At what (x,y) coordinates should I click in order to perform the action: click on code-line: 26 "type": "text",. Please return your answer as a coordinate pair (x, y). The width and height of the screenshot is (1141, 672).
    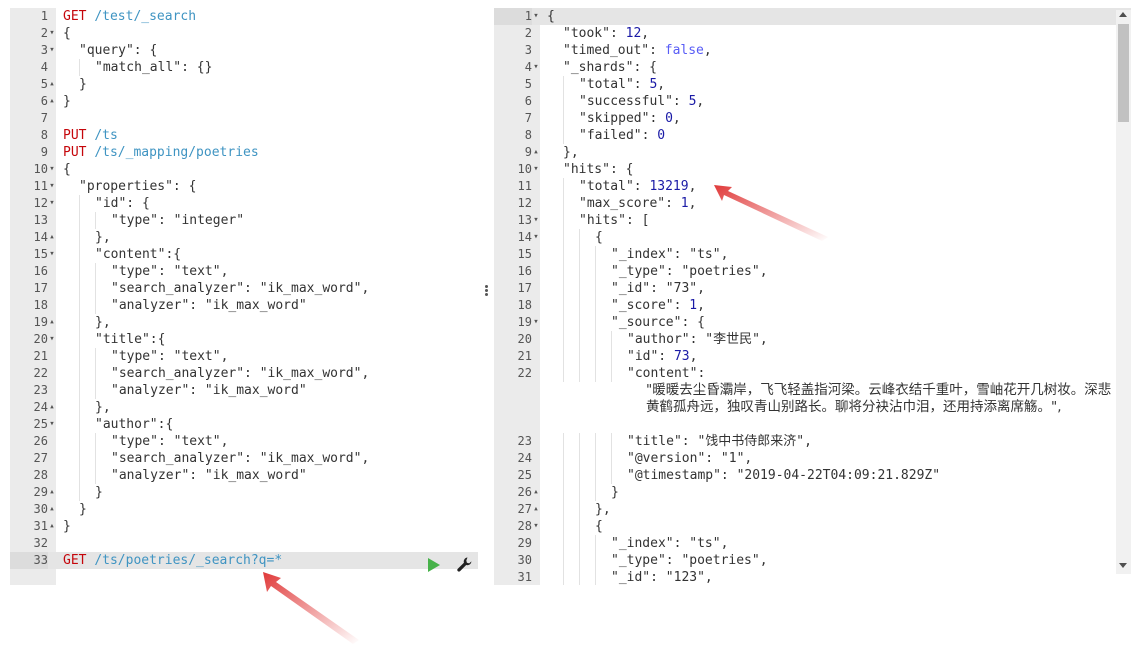
    Looking at the image, I should click on (244, 441).